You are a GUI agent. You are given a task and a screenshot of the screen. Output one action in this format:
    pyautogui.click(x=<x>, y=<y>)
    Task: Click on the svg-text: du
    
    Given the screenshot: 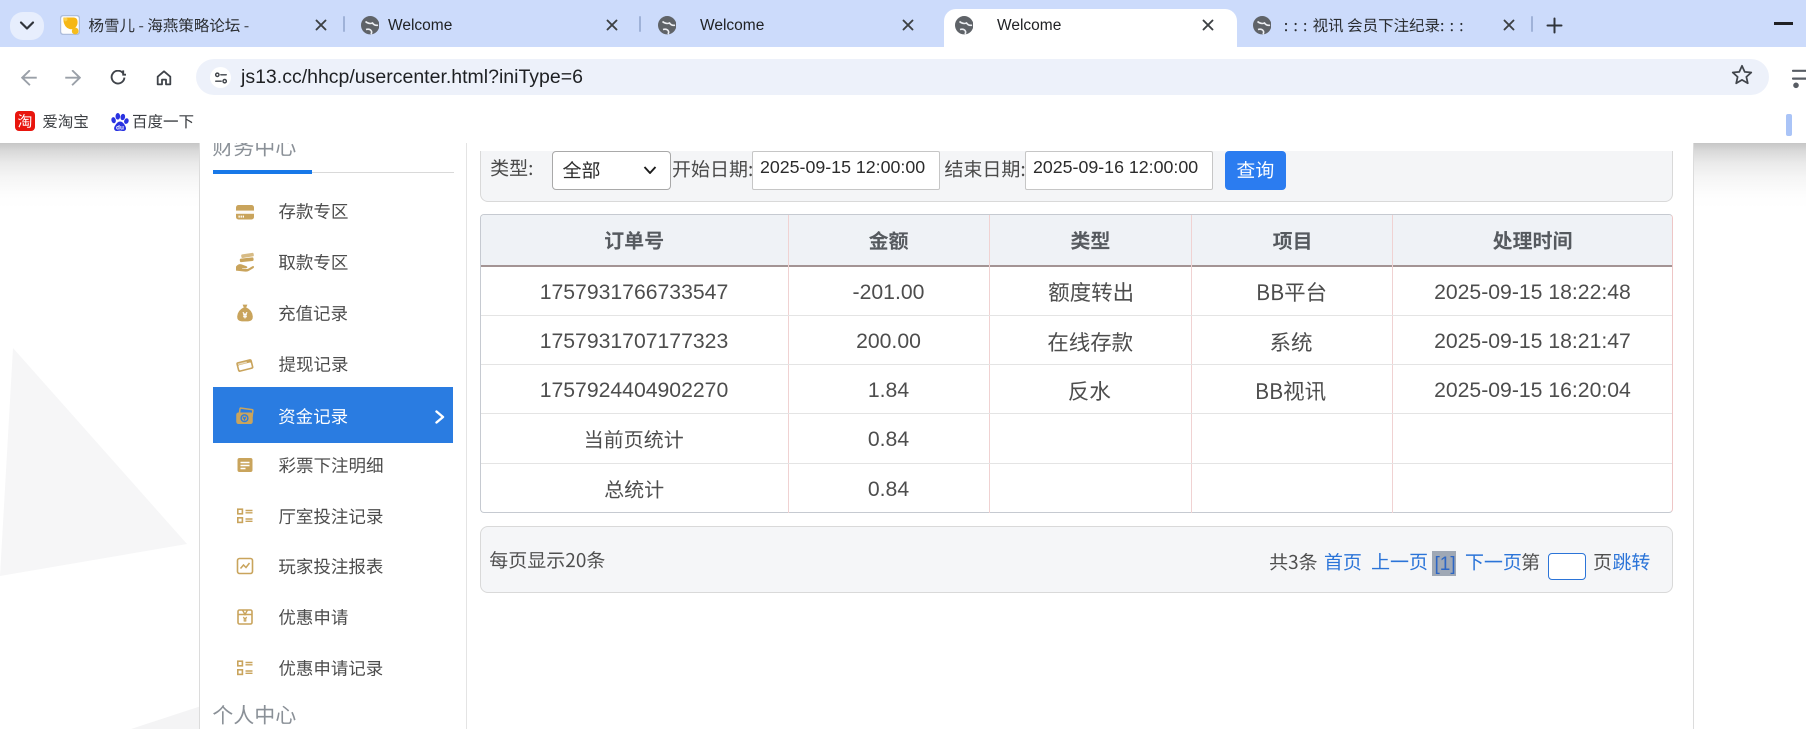 What is the action you would take?
    pyautogui.click(x=120, y=128)
    